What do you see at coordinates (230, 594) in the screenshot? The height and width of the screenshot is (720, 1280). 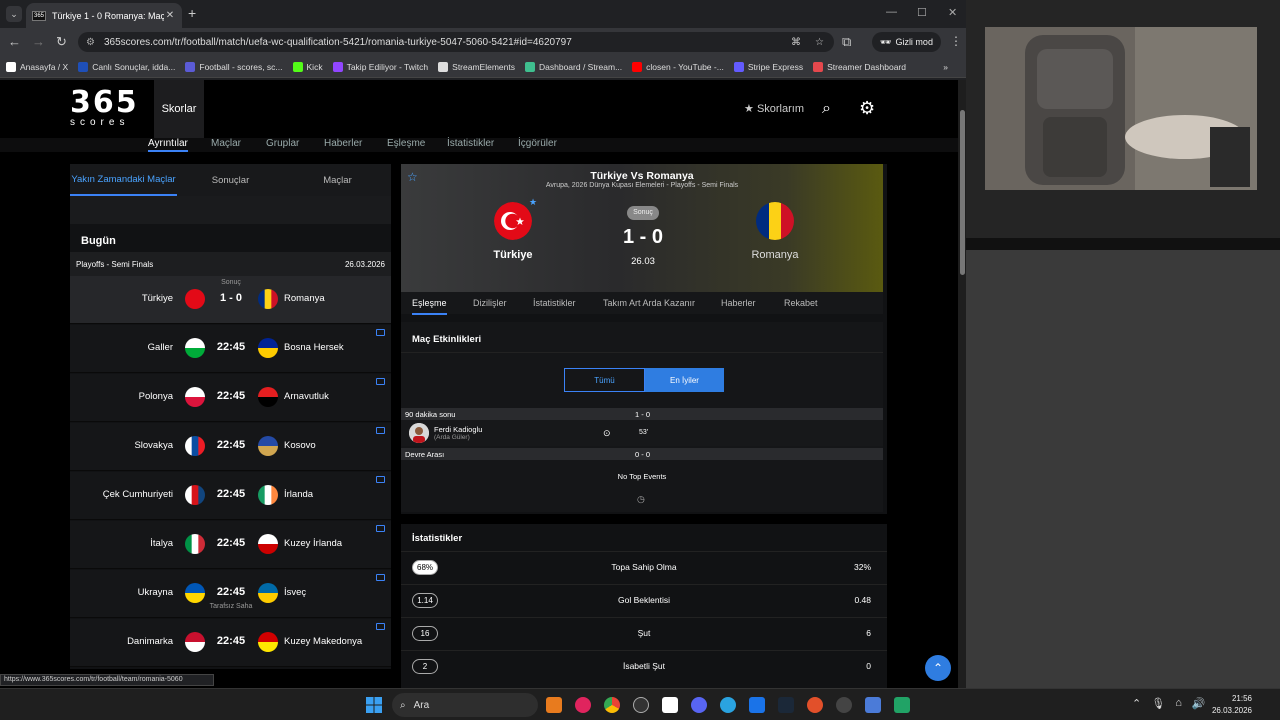 I see `match-row: Ukrayna 22:45 İsveç Tarafsız Saha` at bounding box center [230, 594].